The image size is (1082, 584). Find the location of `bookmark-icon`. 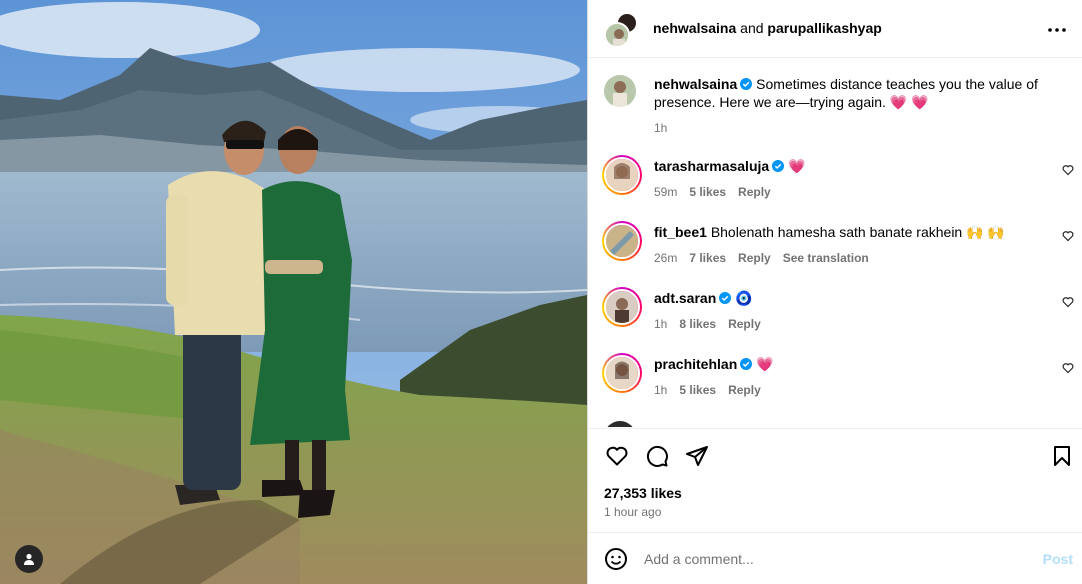

bookmark-icon is located at coordinates (1062, 456).